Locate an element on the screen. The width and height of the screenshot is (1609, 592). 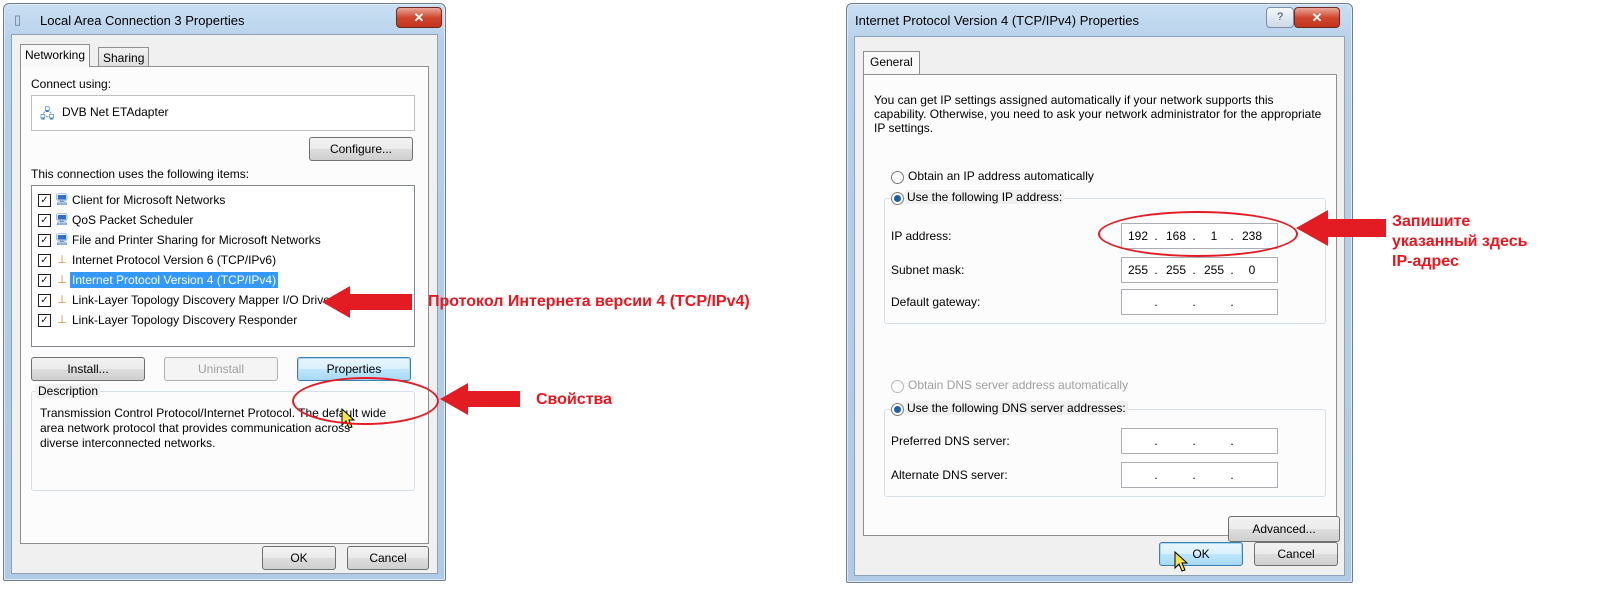
obtain-dns-radio is located at coordinates (897, 386).